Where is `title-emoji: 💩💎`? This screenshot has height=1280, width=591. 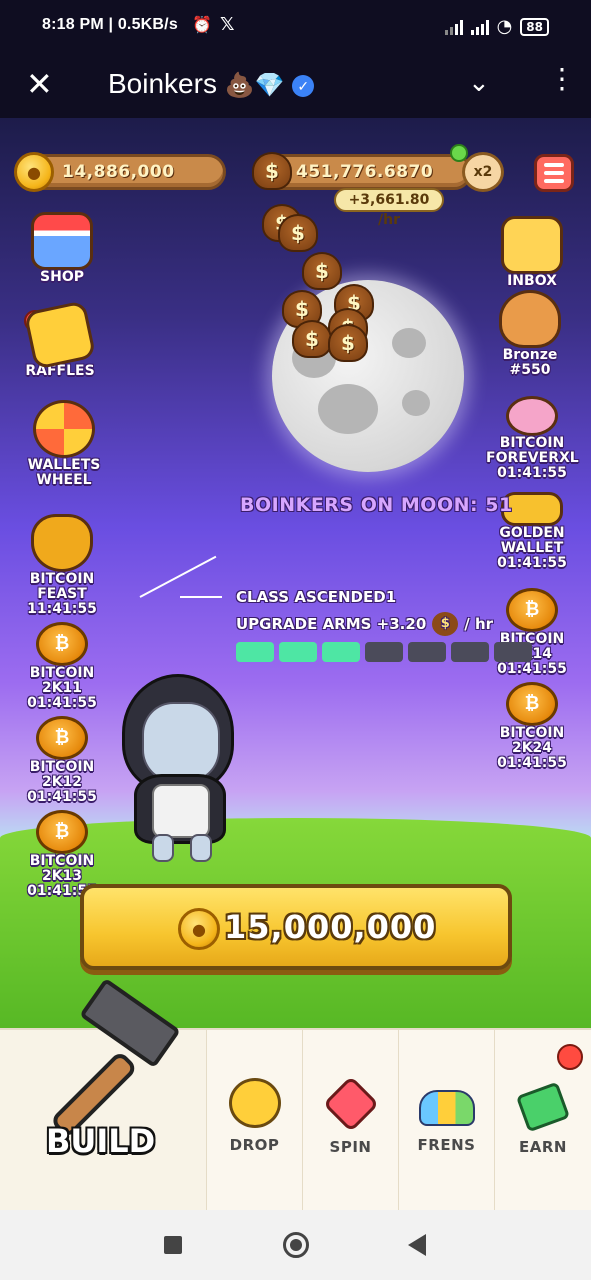
title-emoji: 💩💎 is located at coordinates (254, 85).